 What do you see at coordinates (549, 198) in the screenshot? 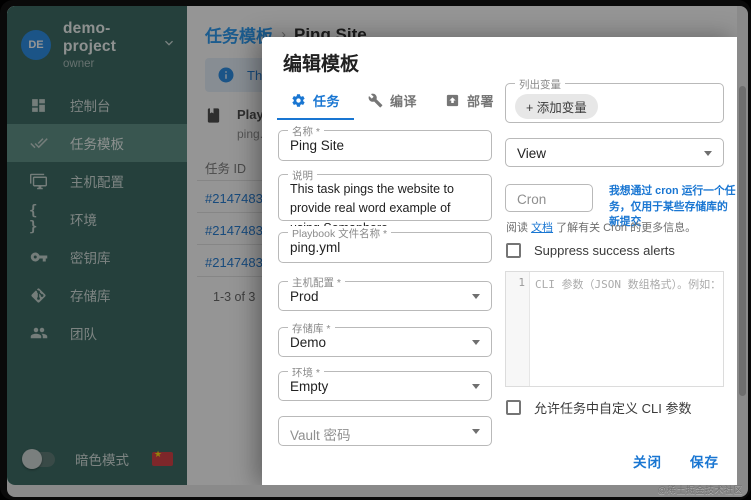
I see `cron-input: Cron` at bounding box center [549, 198].